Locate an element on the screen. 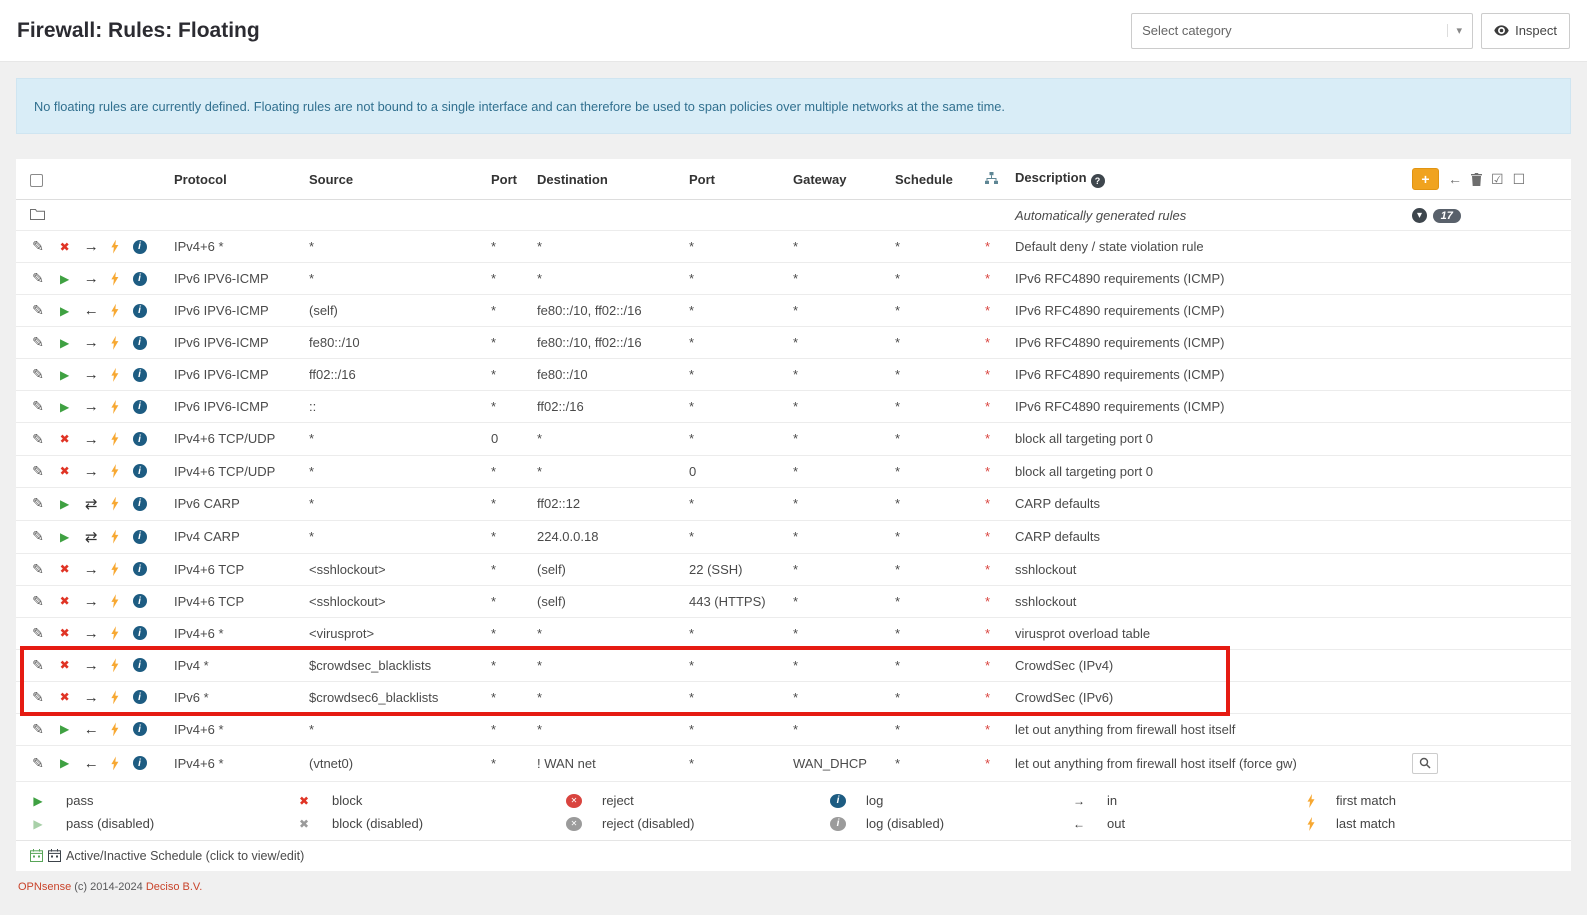 The width and height of the screenshot is (1587, 915). log-icon: i is located at coordinates (838, 800).